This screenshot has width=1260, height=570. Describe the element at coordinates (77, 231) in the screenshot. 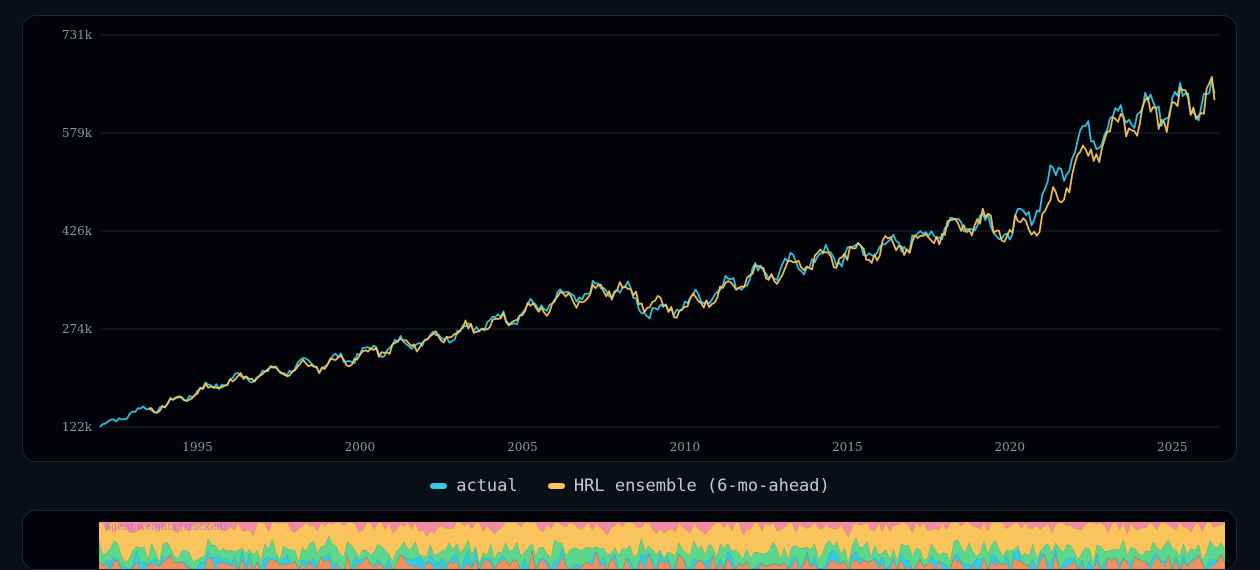

I see `y-tick-label: 426k` at that location.